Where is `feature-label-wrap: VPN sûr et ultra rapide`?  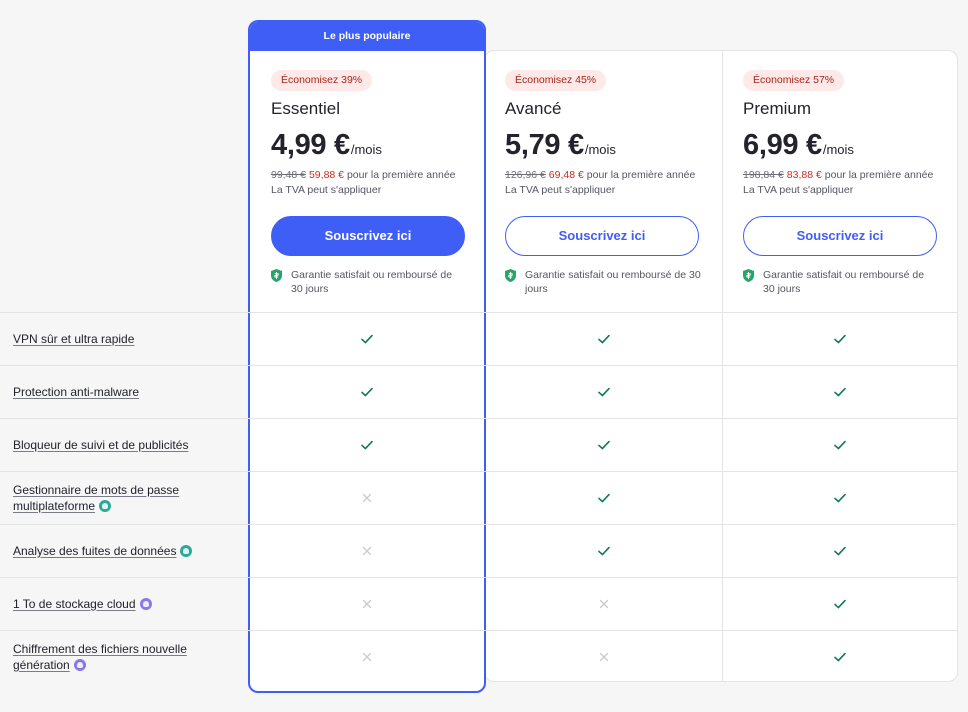
feature-label-wrap: VPN sûr et ultra rapide is located at coordinates (73, 339).